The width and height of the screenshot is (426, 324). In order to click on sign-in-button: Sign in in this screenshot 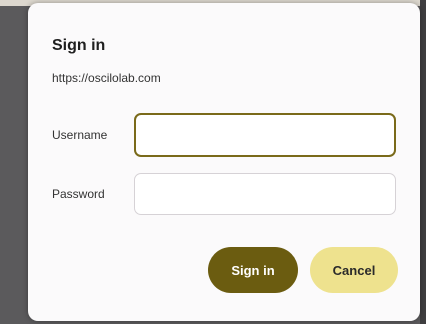, I will do `click(253, 270)`.